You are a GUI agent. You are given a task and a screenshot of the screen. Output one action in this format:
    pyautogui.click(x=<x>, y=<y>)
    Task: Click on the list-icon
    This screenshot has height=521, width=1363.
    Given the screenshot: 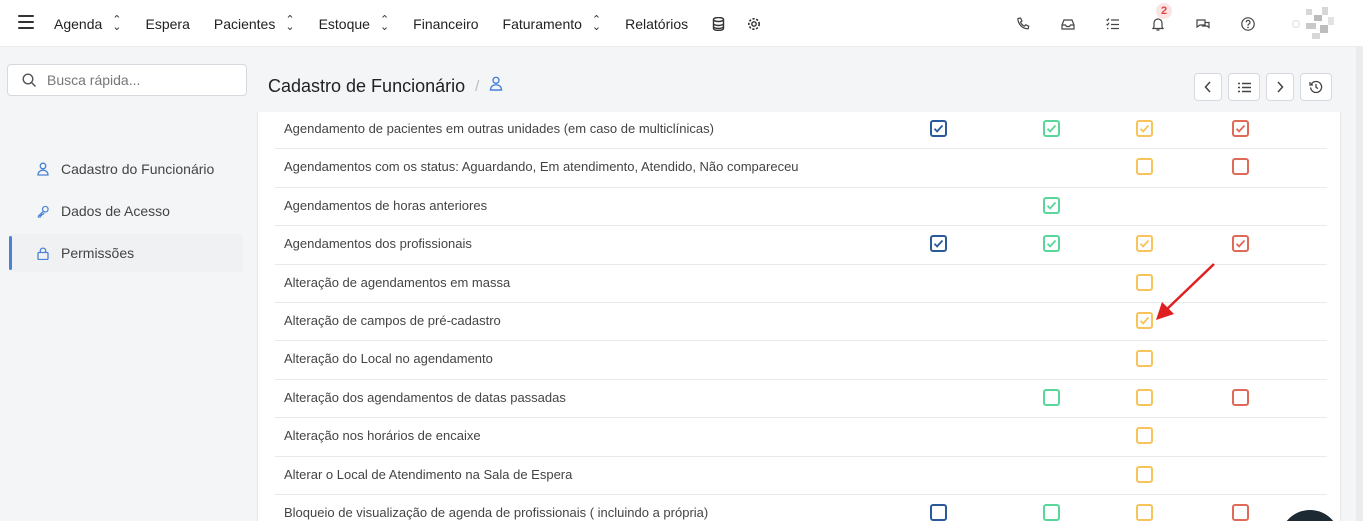 What is the action you would take?
    pyautogui.click(x=1244, y=87)
    